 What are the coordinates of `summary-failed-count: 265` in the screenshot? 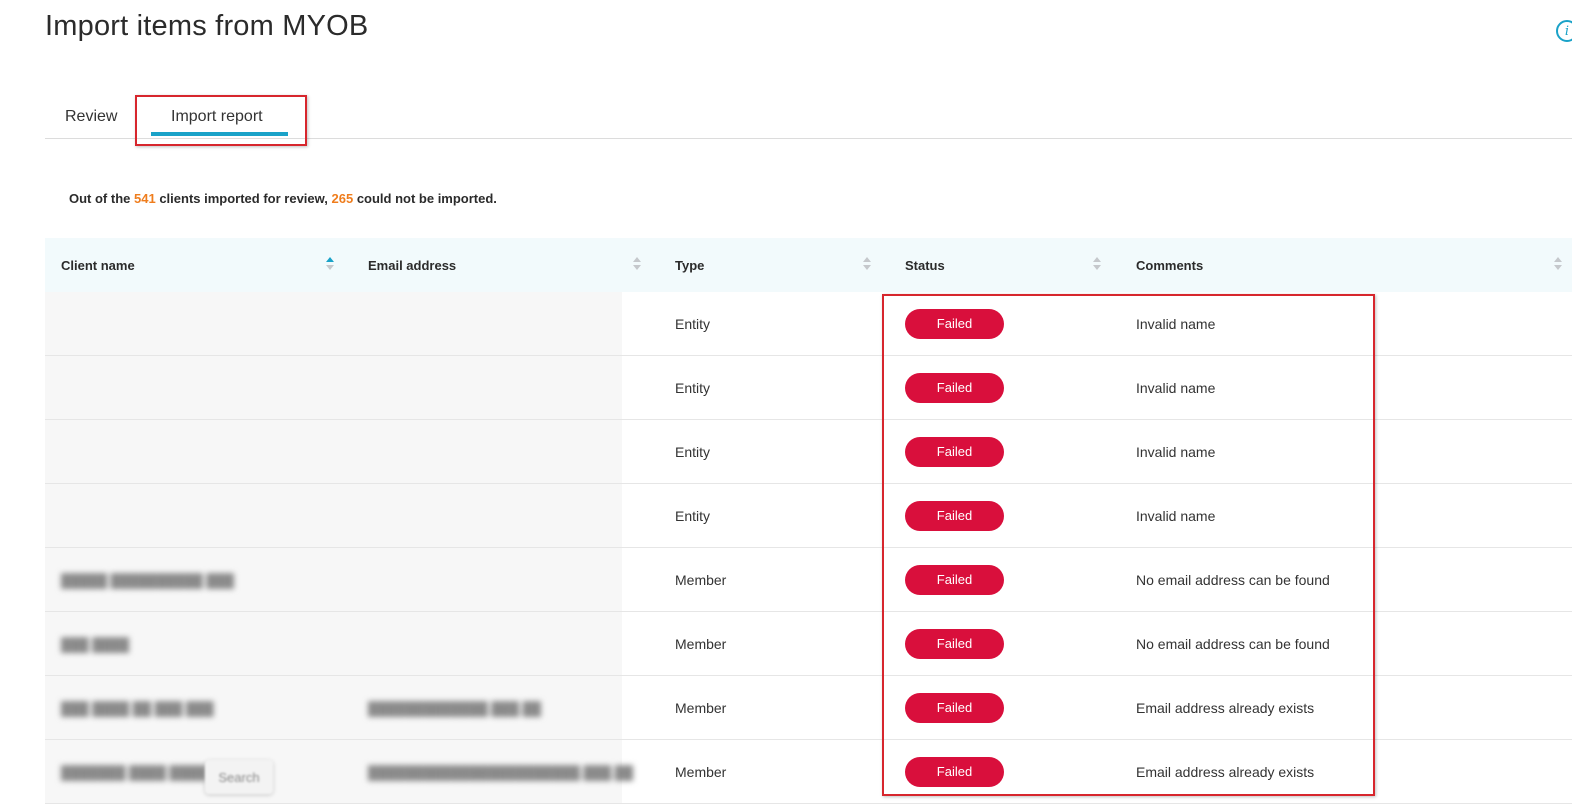 It's located at (342, 198).